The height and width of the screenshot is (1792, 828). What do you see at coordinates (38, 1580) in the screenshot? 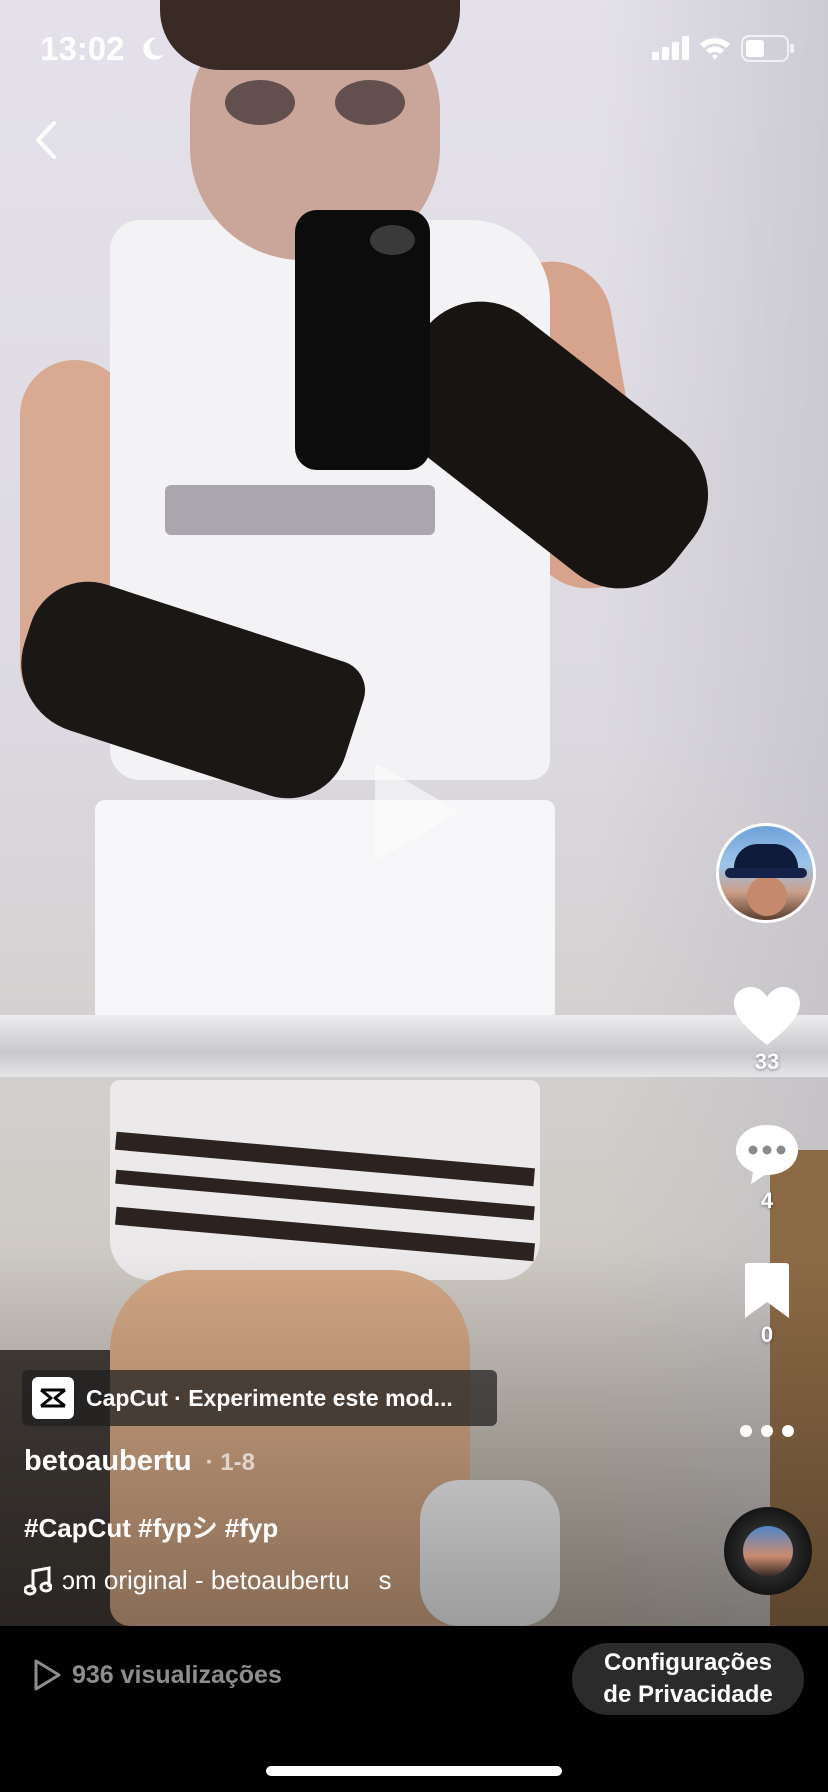
I see `music-note-icon` at bounding box center [38, 1580].